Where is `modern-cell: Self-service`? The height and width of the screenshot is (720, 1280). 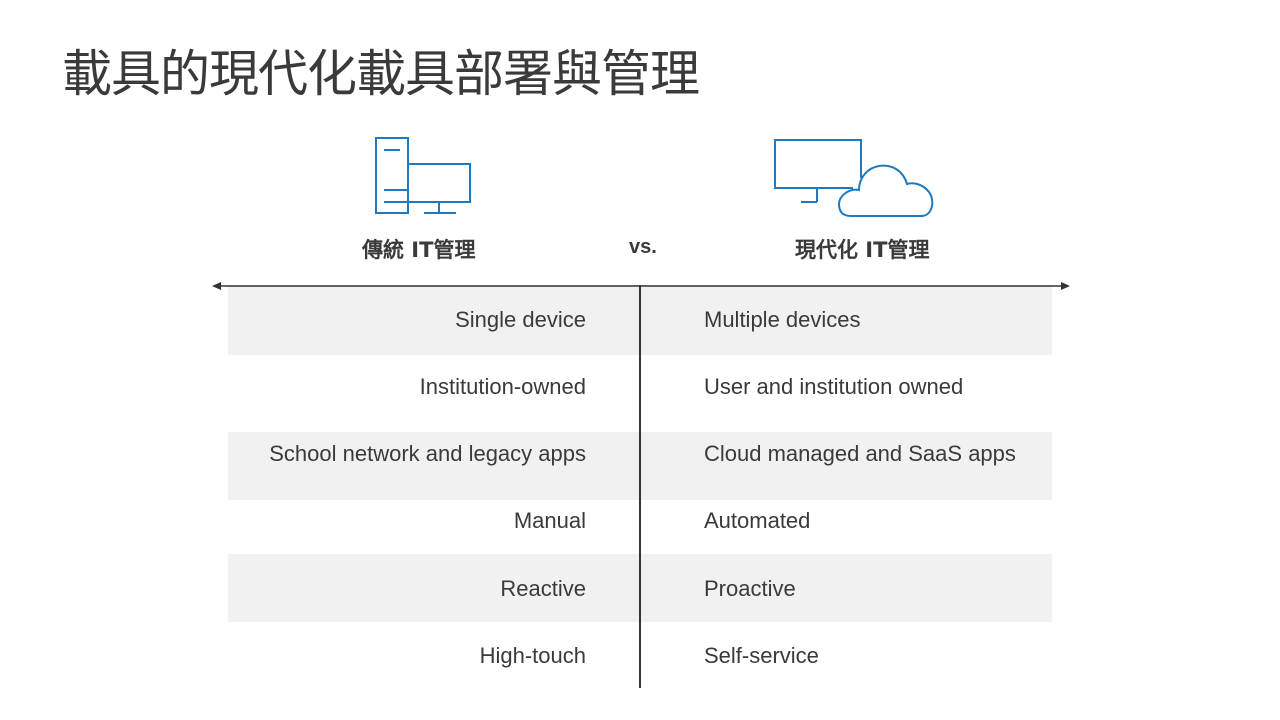
modern-cell: Self-service is located at coordinates (761, 655).